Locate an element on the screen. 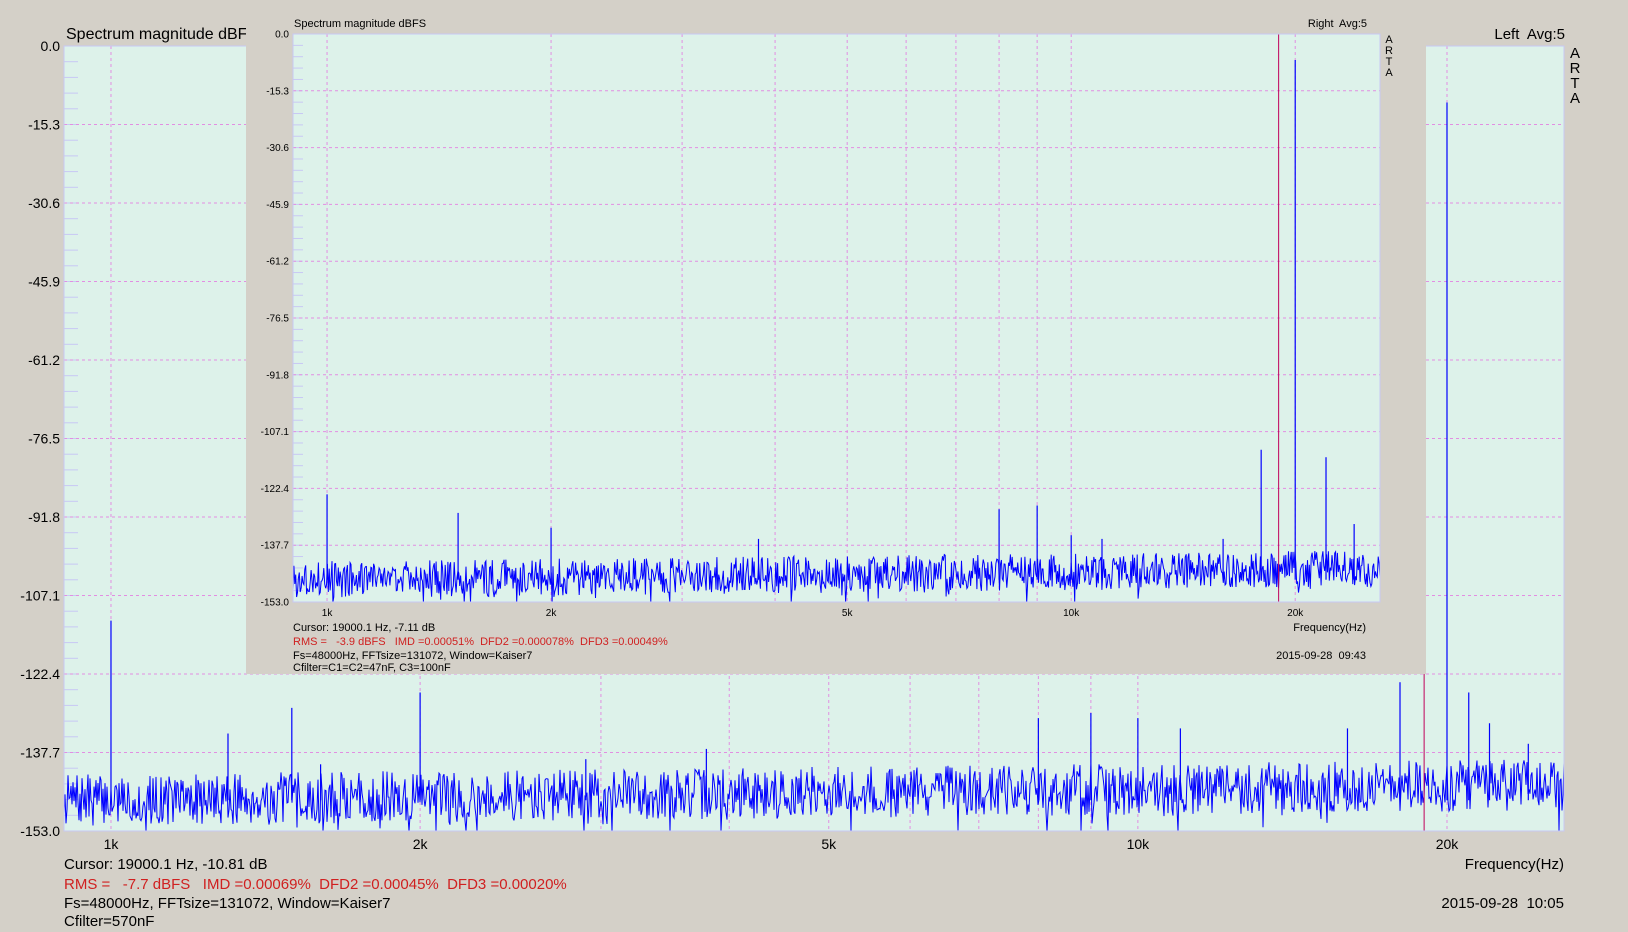 This screenshot has height=932, width=1628. main-y-tick-label: -137.7 is located at coordinates (40, 752).